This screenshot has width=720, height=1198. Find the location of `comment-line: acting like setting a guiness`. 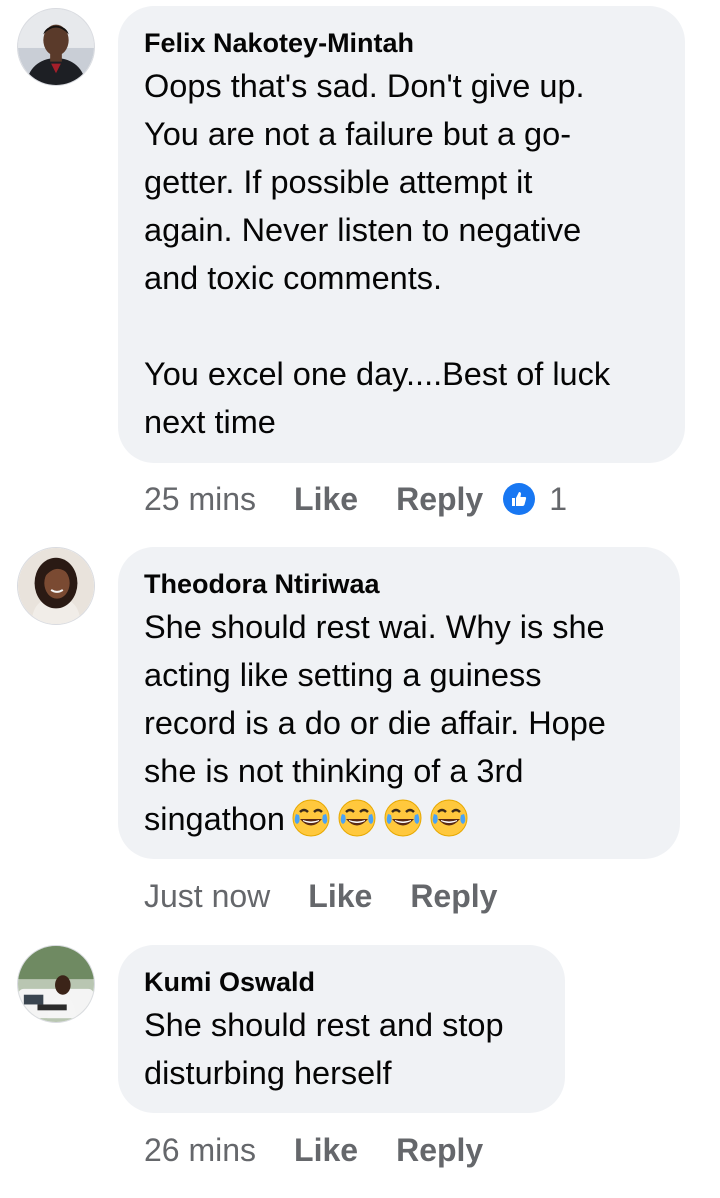

comment-line: acting like setting a guiness is located at coordinates (343, 675).